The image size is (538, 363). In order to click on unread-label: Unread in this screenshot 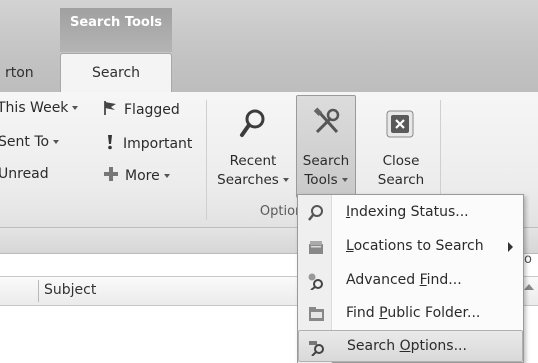, I will do `click(24, 174)`.